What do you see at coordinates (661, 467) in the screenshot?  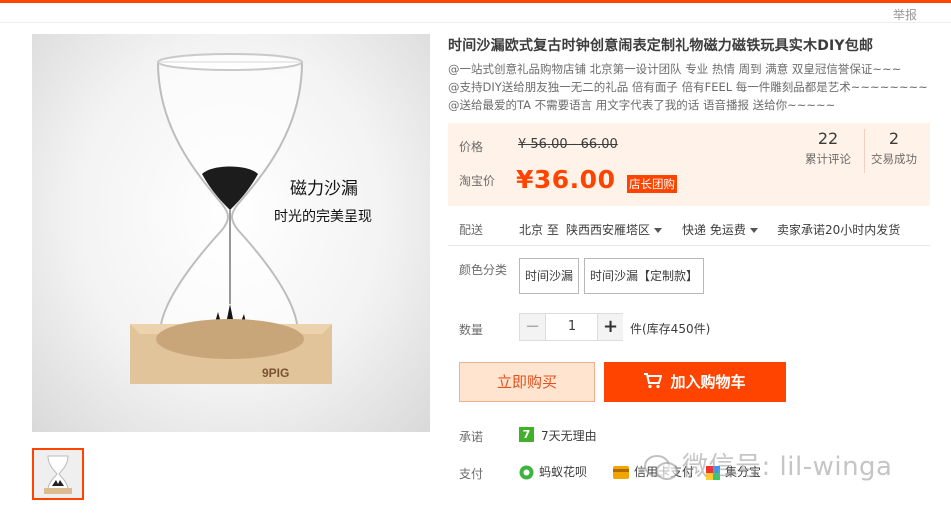 I see `wechat-icon` at bounding box center [661, 467].